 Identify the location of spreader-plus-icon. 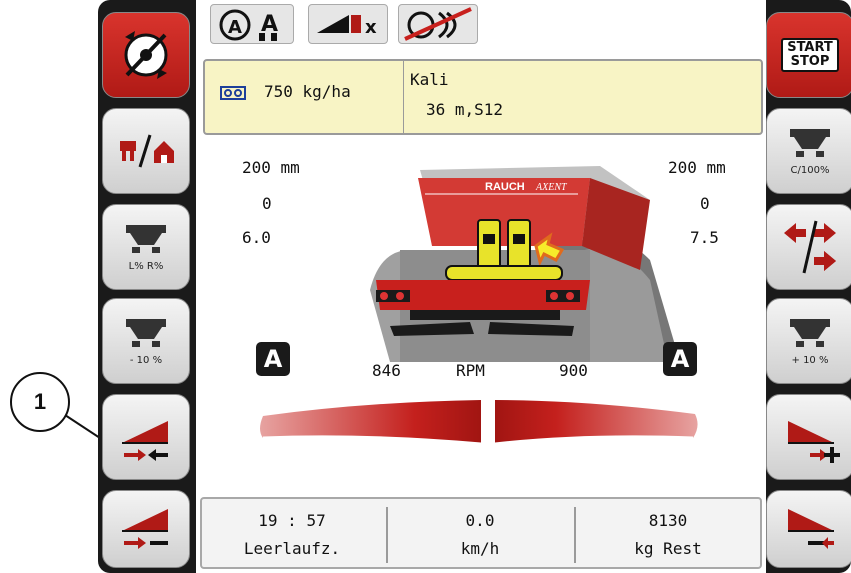
(810, 332).